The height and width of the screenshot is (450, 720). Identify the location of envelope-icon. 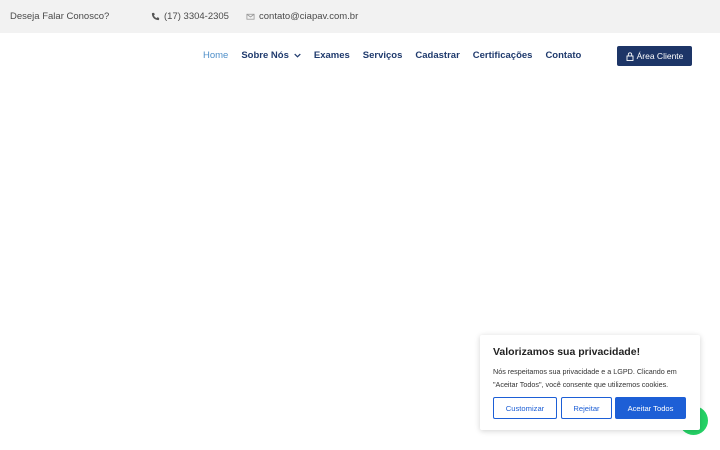
(250, 16).